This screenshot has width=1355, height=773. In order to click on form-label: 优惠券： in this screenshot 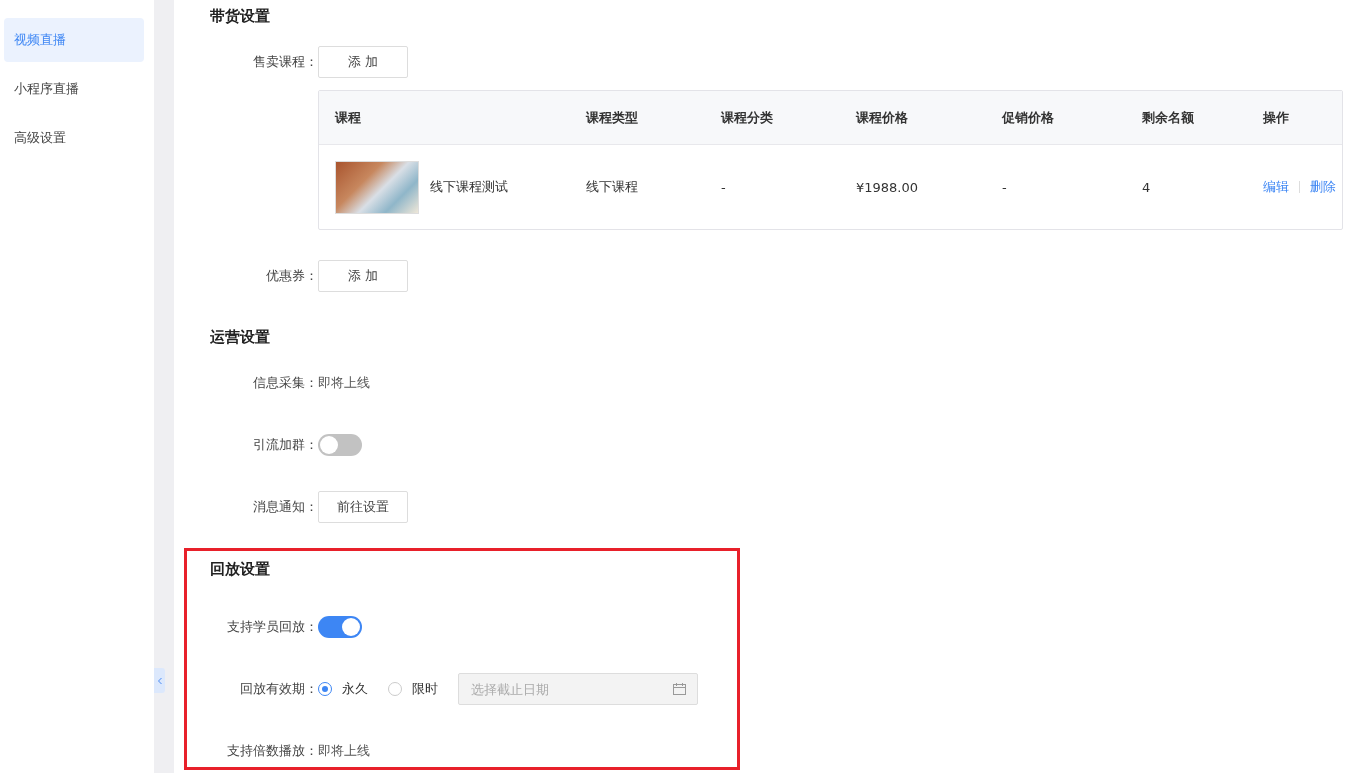, I will do `click(291, 276)`.